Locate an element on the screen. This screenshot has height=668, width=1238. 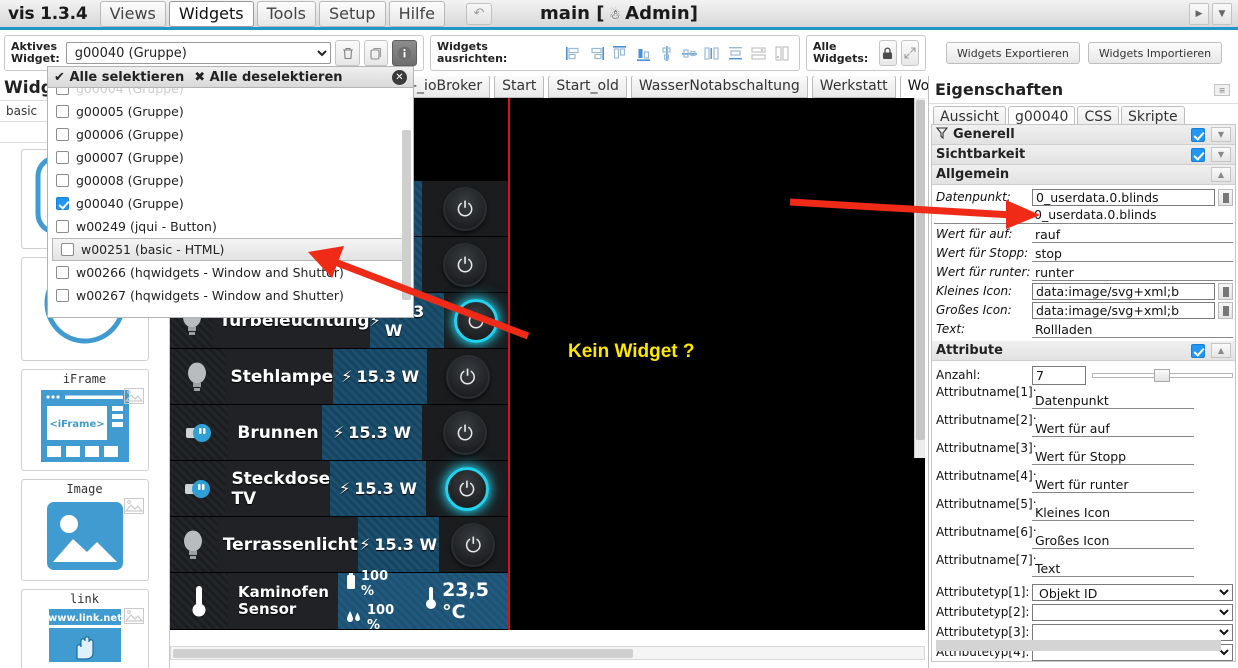
menu-item-widgets: Widgets is located at coordinates (211, 13).